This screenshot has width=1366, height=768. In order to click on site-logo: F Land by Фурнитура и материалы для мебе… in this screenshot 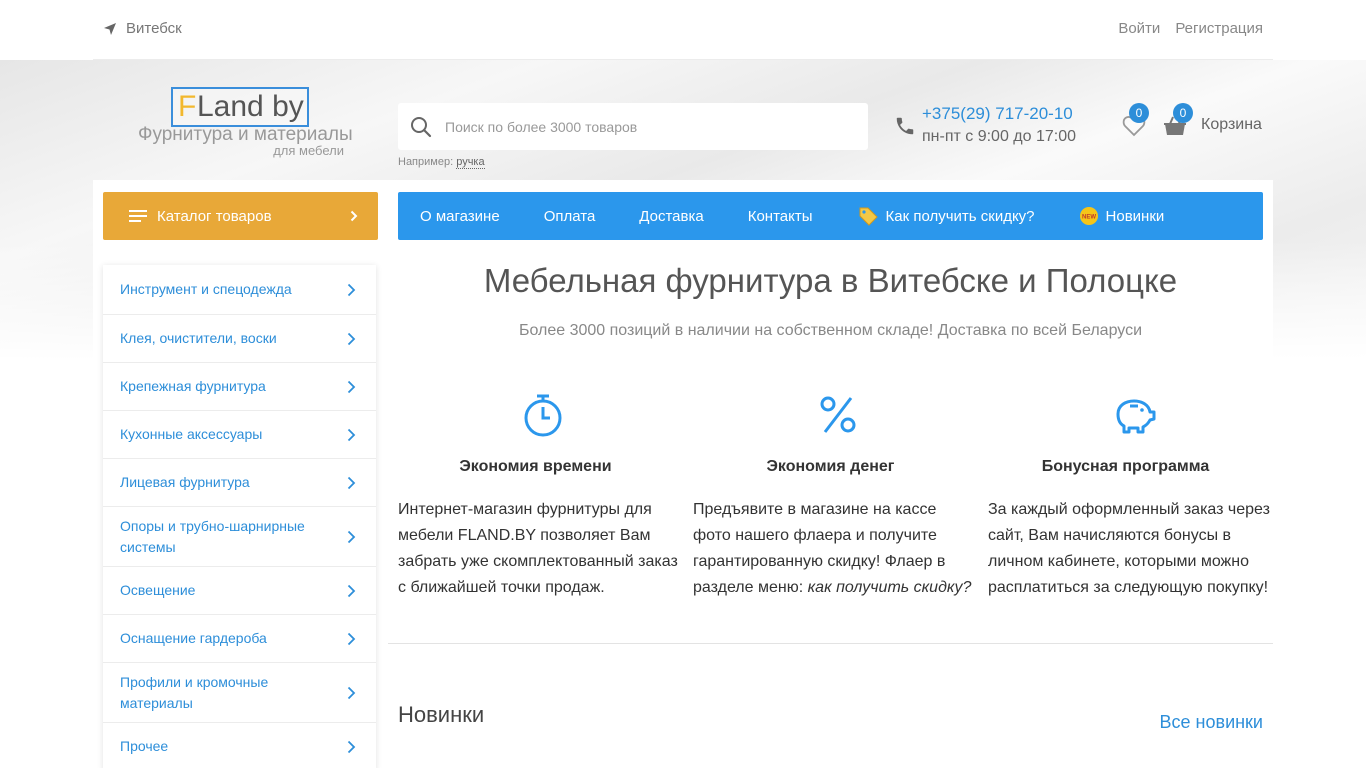, I will do `click(245, 122)`.